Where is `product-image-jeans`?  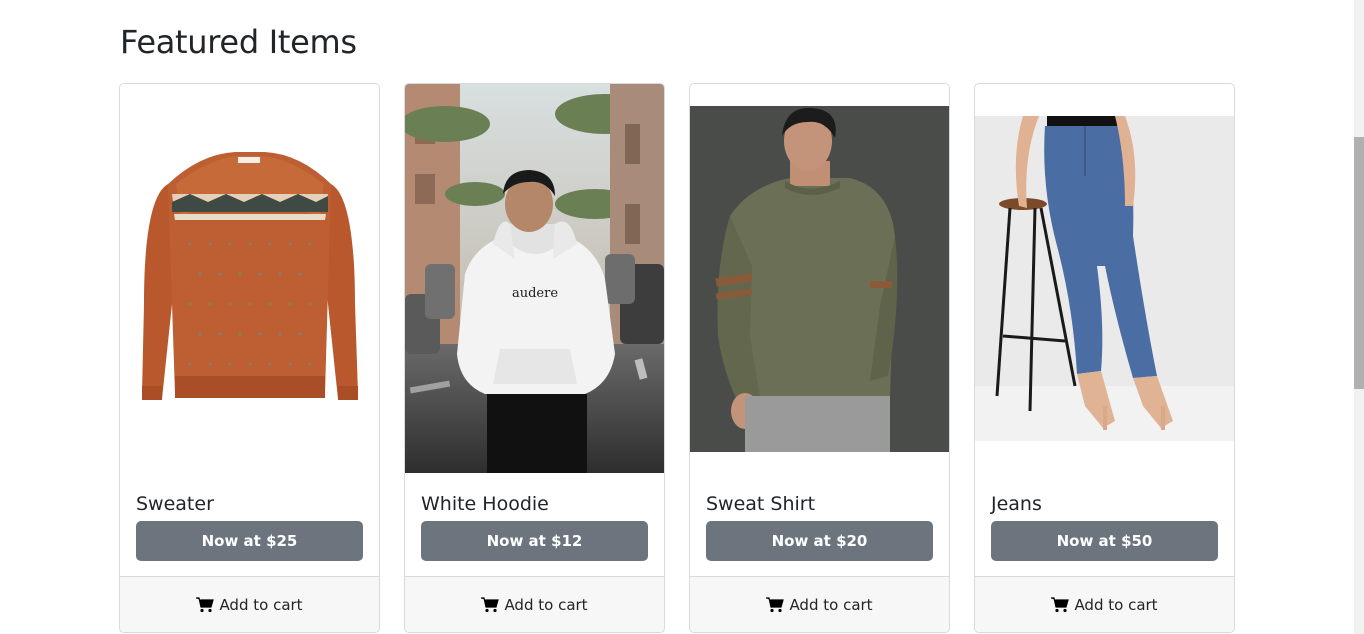
product-image-jeans is located at coordinates (1104, 278).